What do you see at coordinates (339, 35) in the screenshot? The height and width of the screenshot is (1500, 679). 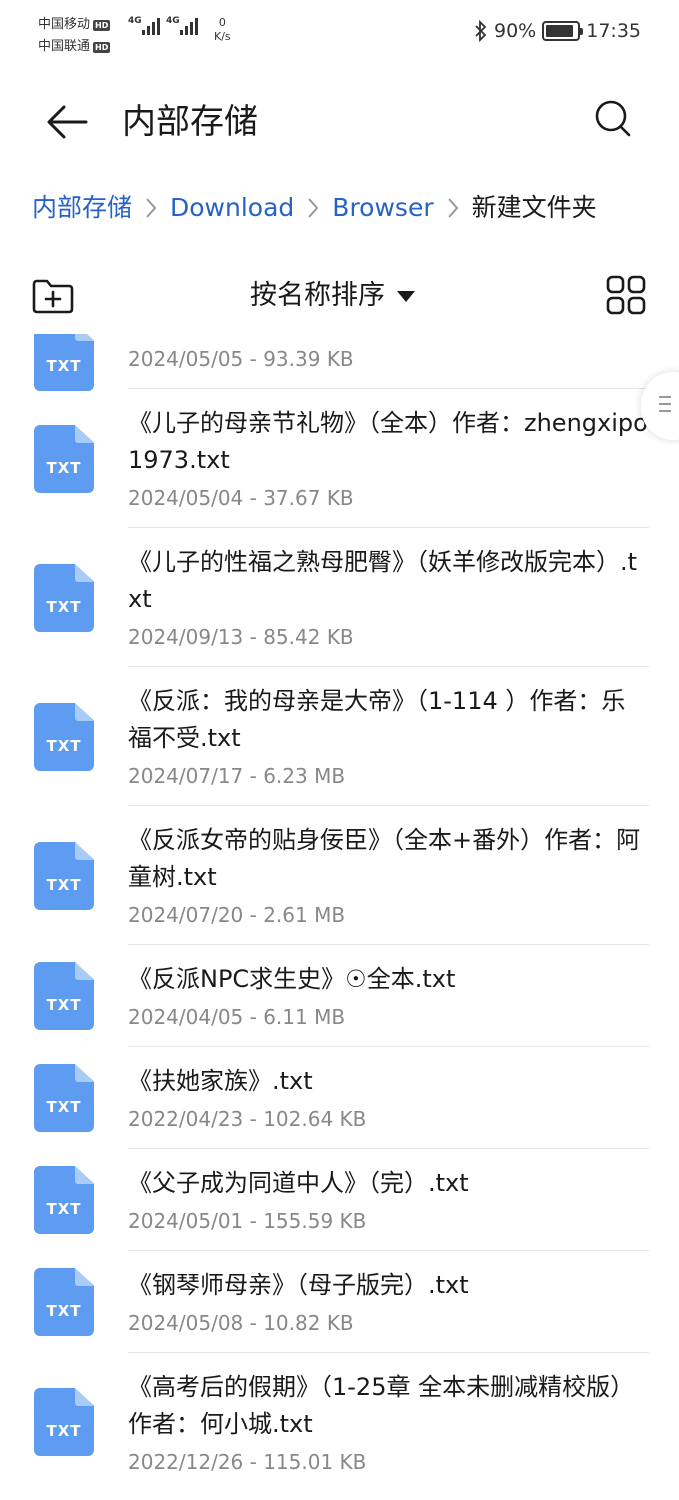 I see `status-bar: 中国移动 HD 中国联通 HD 4G 4G 0 K/s 90% 17:35` at bounding box center [339, 35].